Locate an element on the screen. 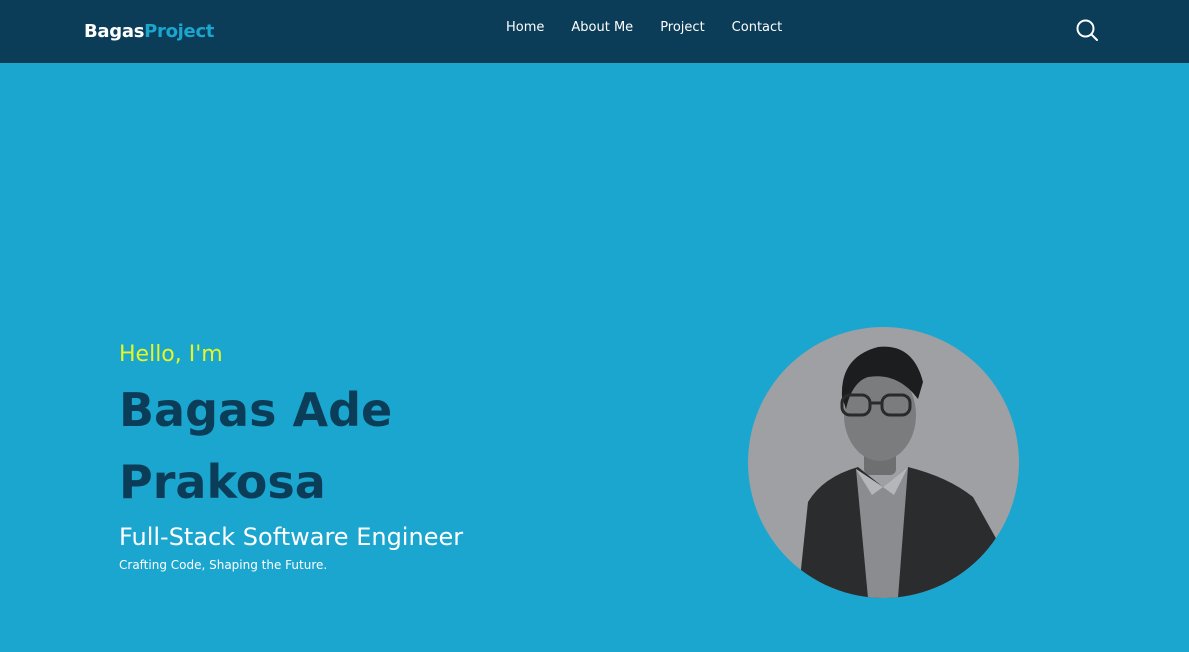 The height and width of the screenshot is (652, 1189). brand-logo: BagasProject is located at coordinates (149, 32).